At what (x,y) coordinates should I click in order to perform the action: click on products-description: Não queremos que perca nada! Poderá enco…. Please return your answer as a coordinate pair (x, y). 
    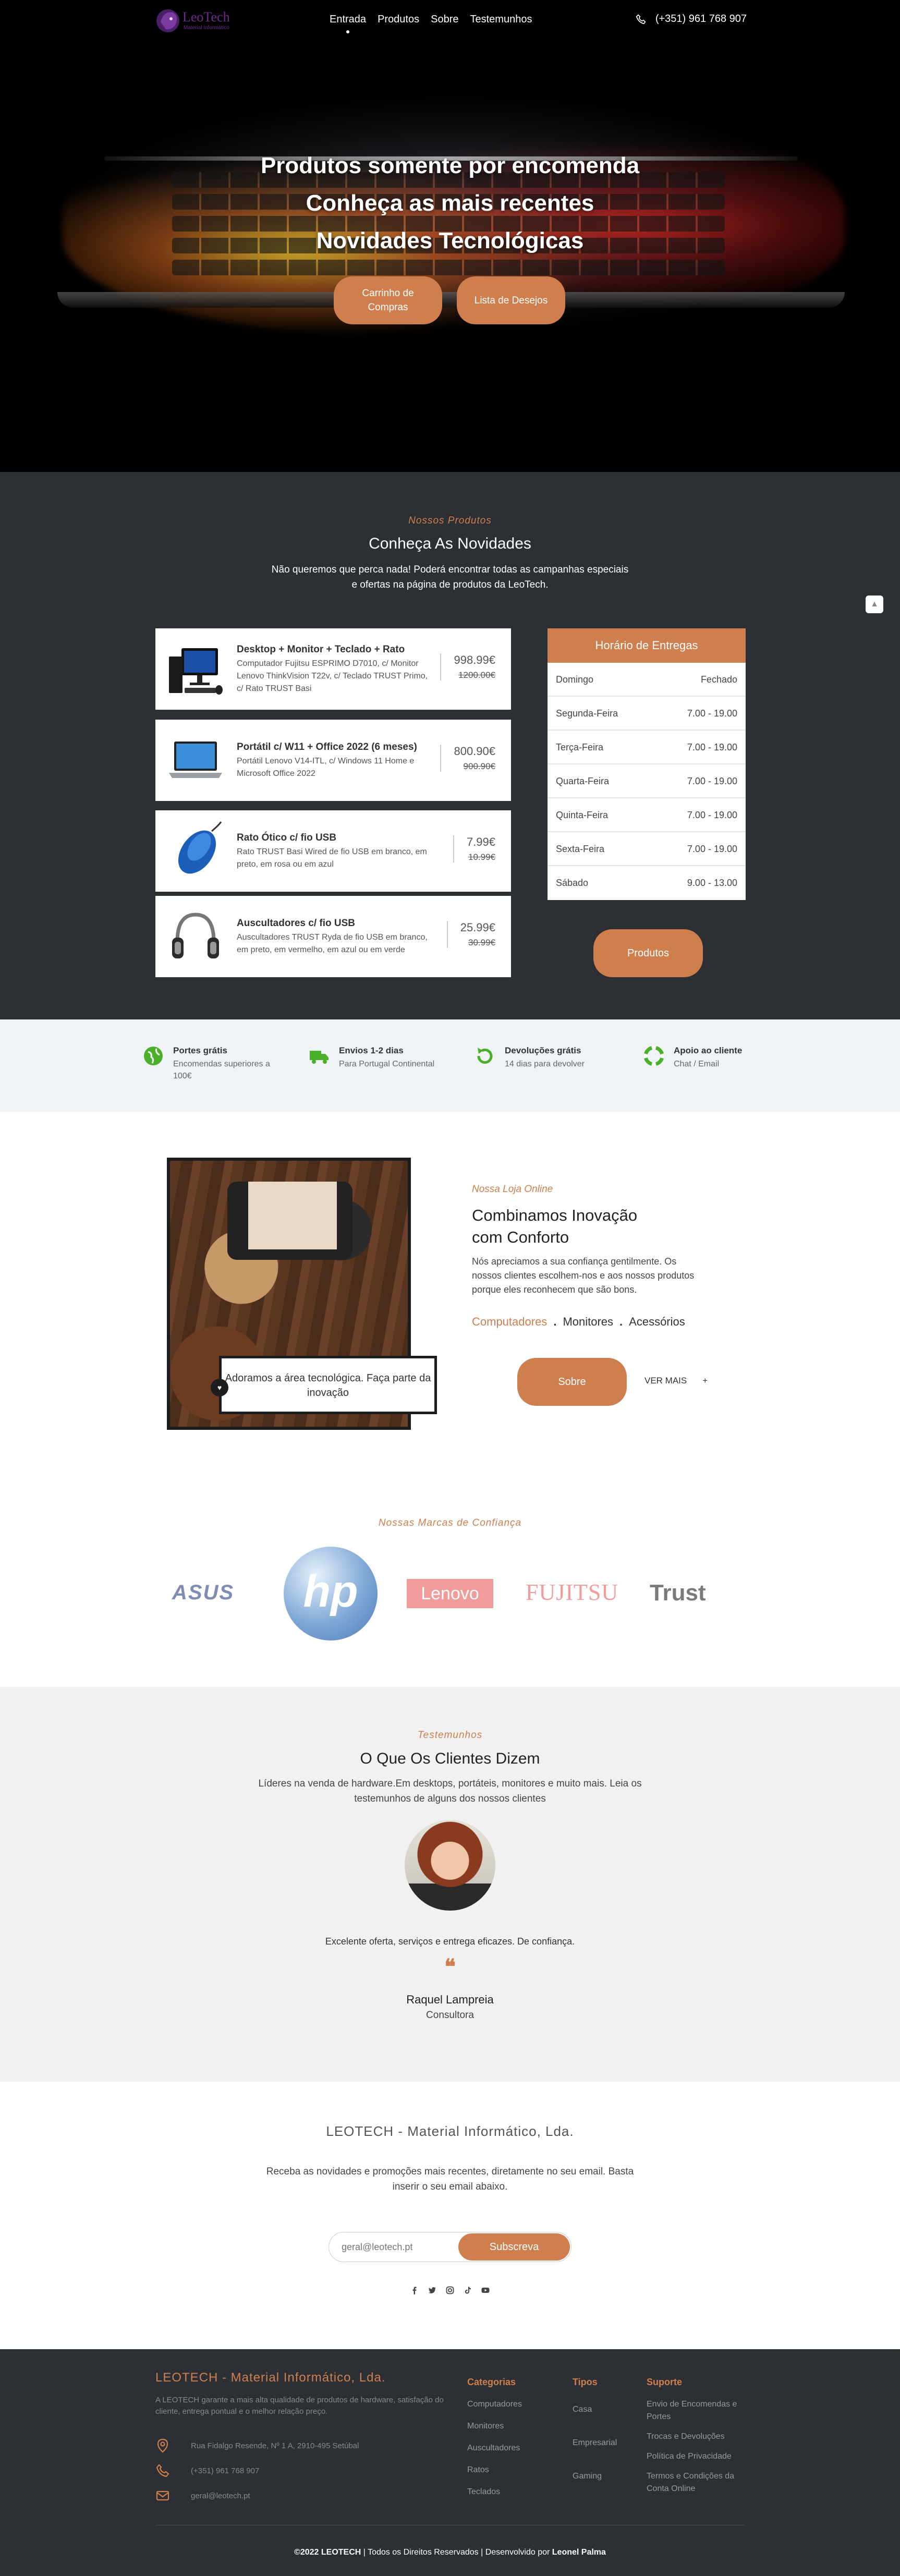
    Looking at the image, I should click on (450, 577).